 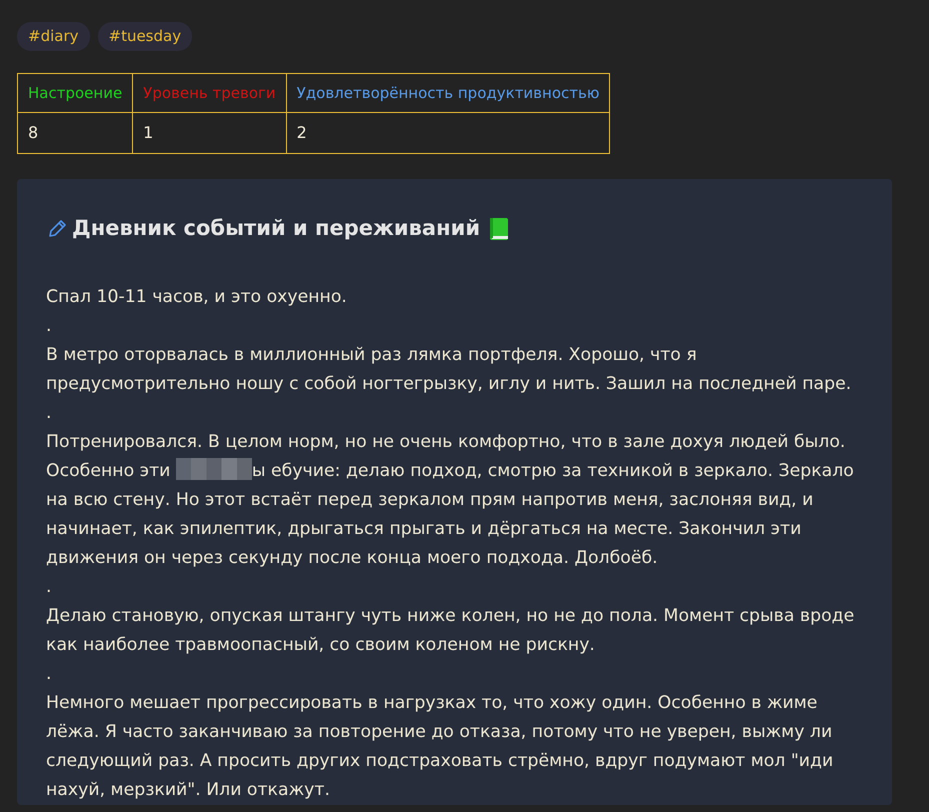 What do you see at coordinates (499, 228) in the screenshot?
I see `book-icon` at bounding box center [499, 228].